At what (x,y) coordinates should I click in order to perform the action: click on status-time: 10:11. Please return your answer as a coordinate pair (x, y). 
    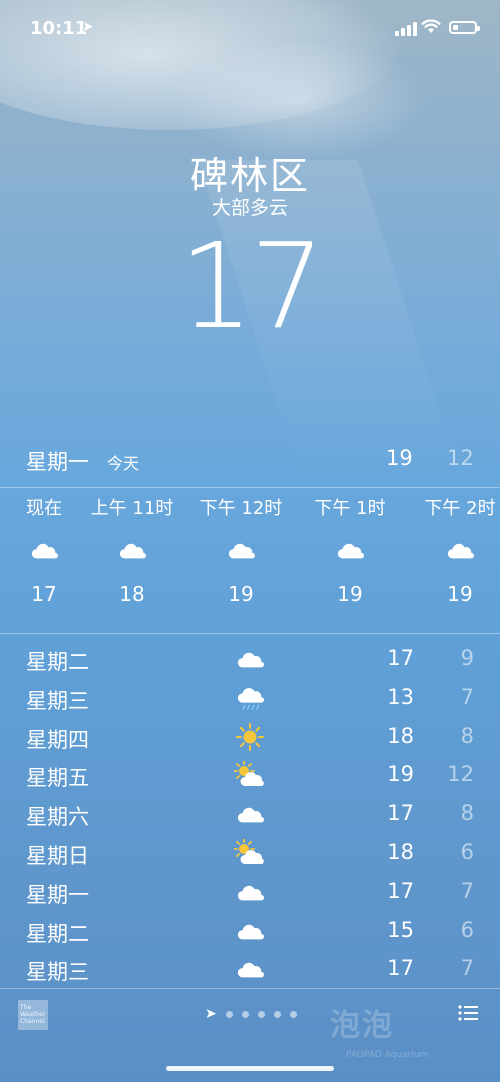
    Looking at the image, I should click on (59, 28).